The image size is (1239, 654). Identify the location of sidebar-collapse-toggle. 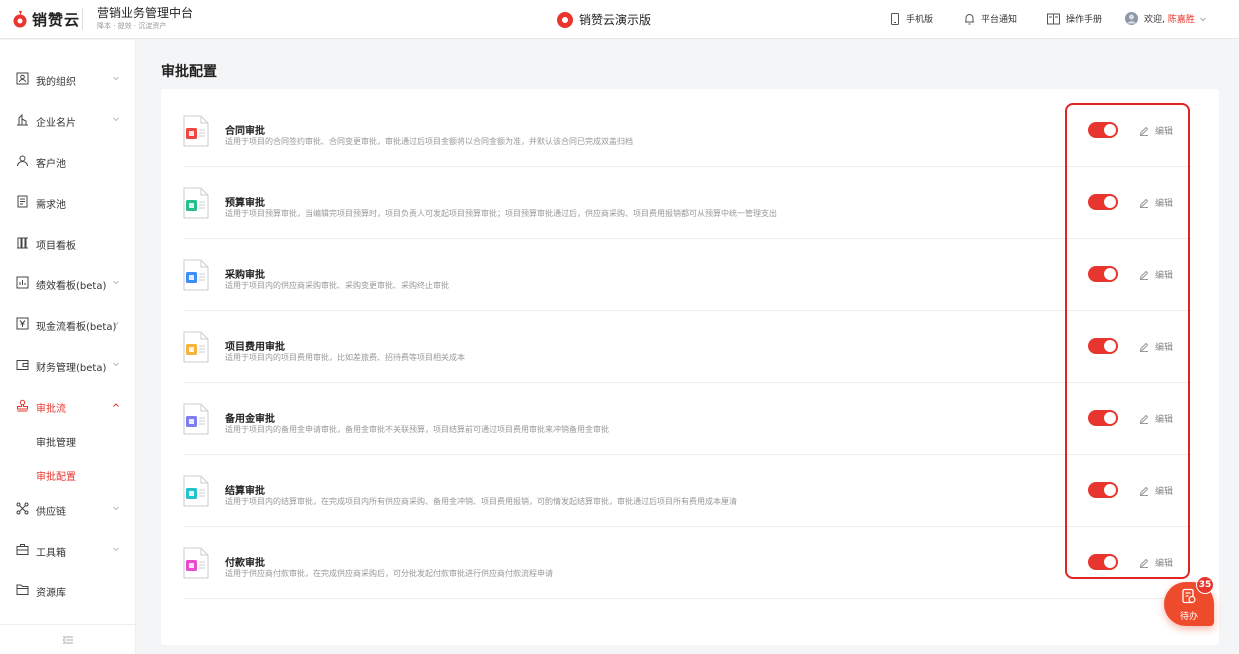
(68, 639).